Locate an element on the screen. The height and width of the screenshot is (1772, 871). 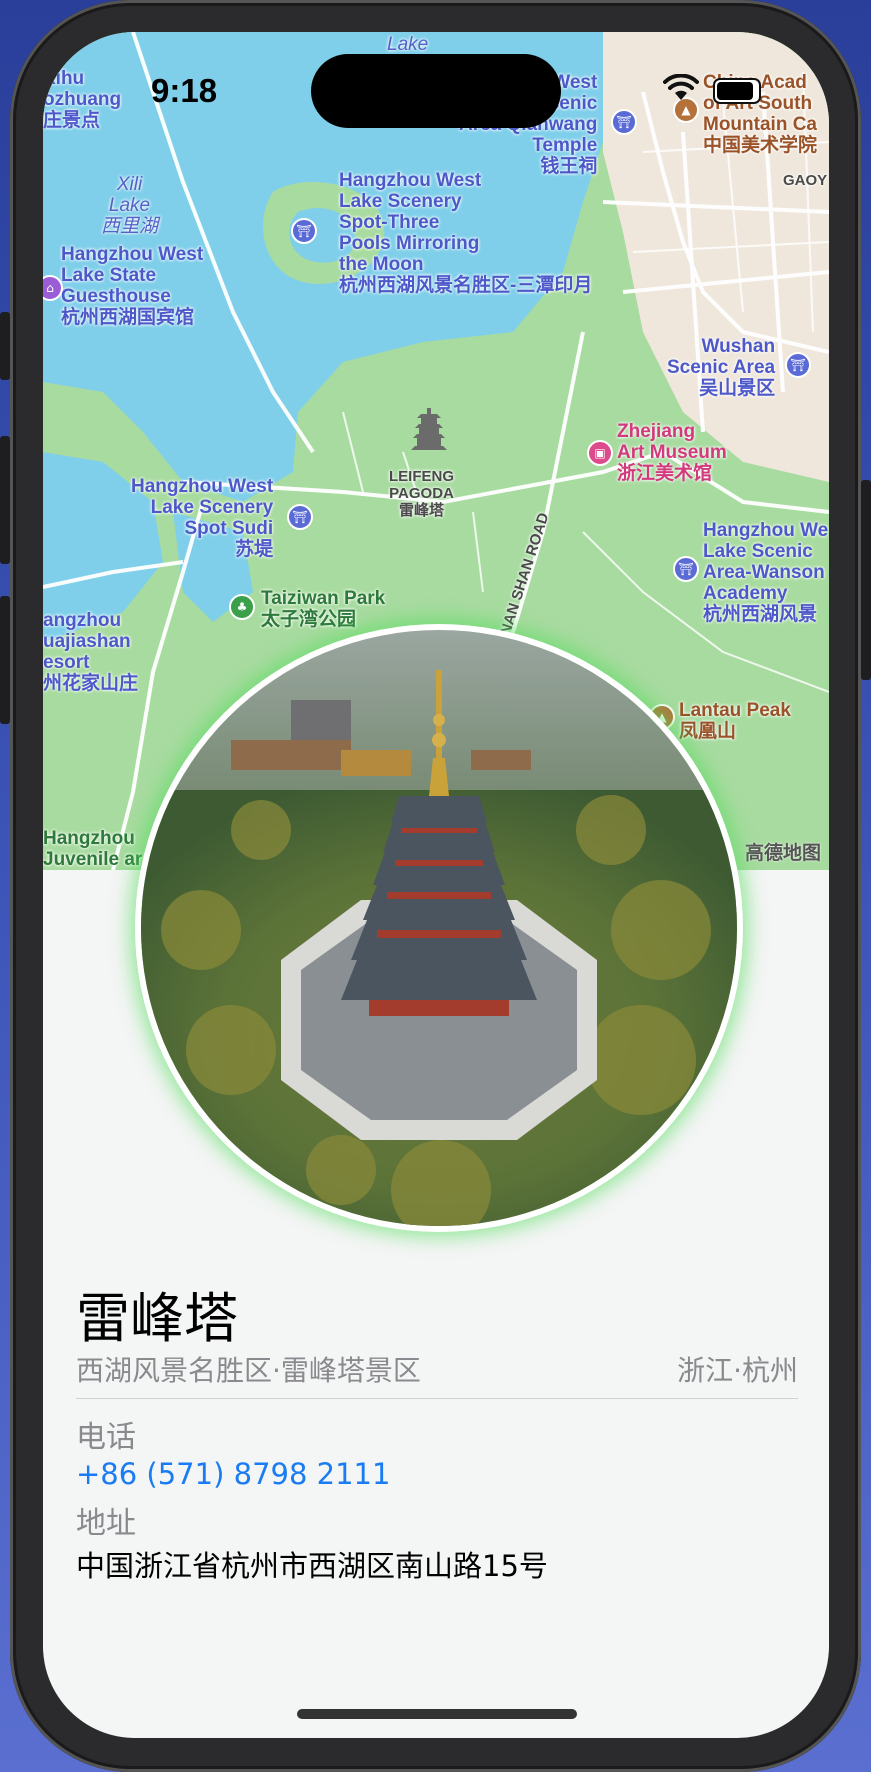
side-button-volume-up is located at coordinates (5, 500).